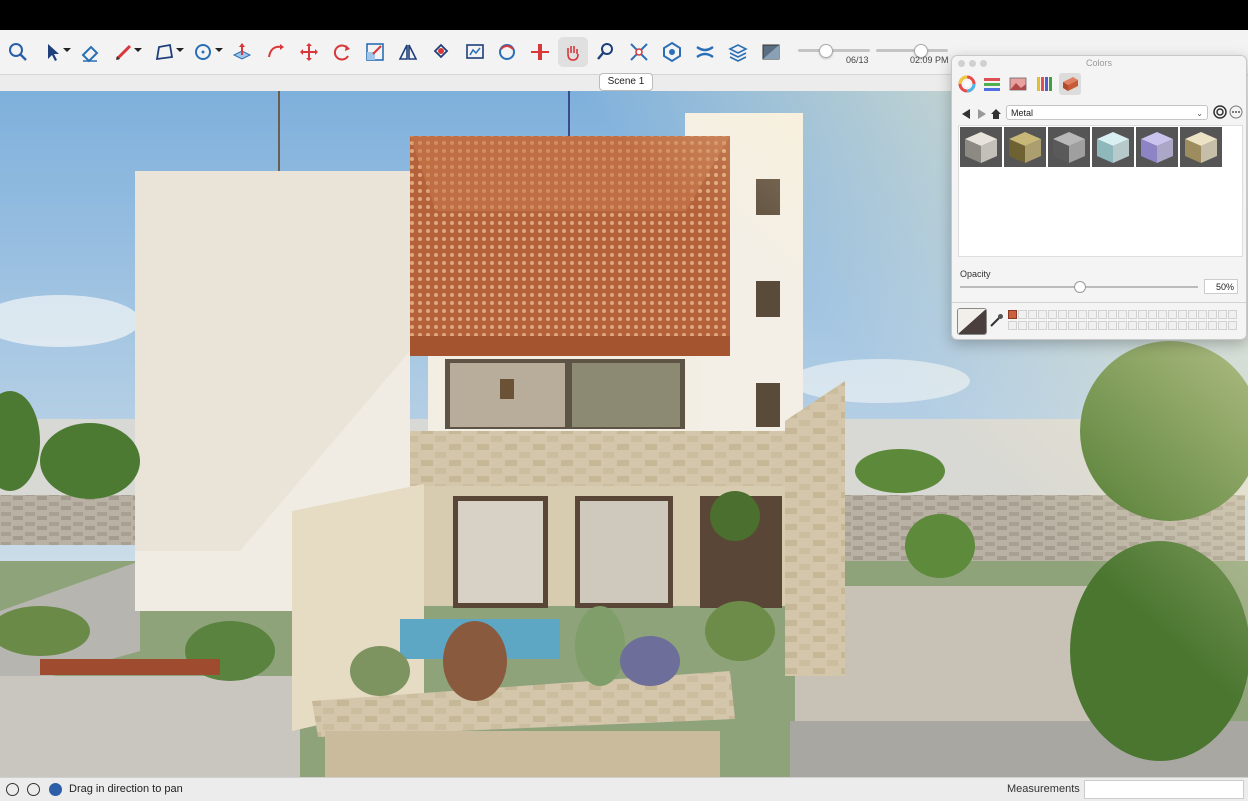 The width and height of the screenshot is (1248, 801). Describe the element at coordinates (55, 789) in the screenshot. I see `help-icon` at that location.